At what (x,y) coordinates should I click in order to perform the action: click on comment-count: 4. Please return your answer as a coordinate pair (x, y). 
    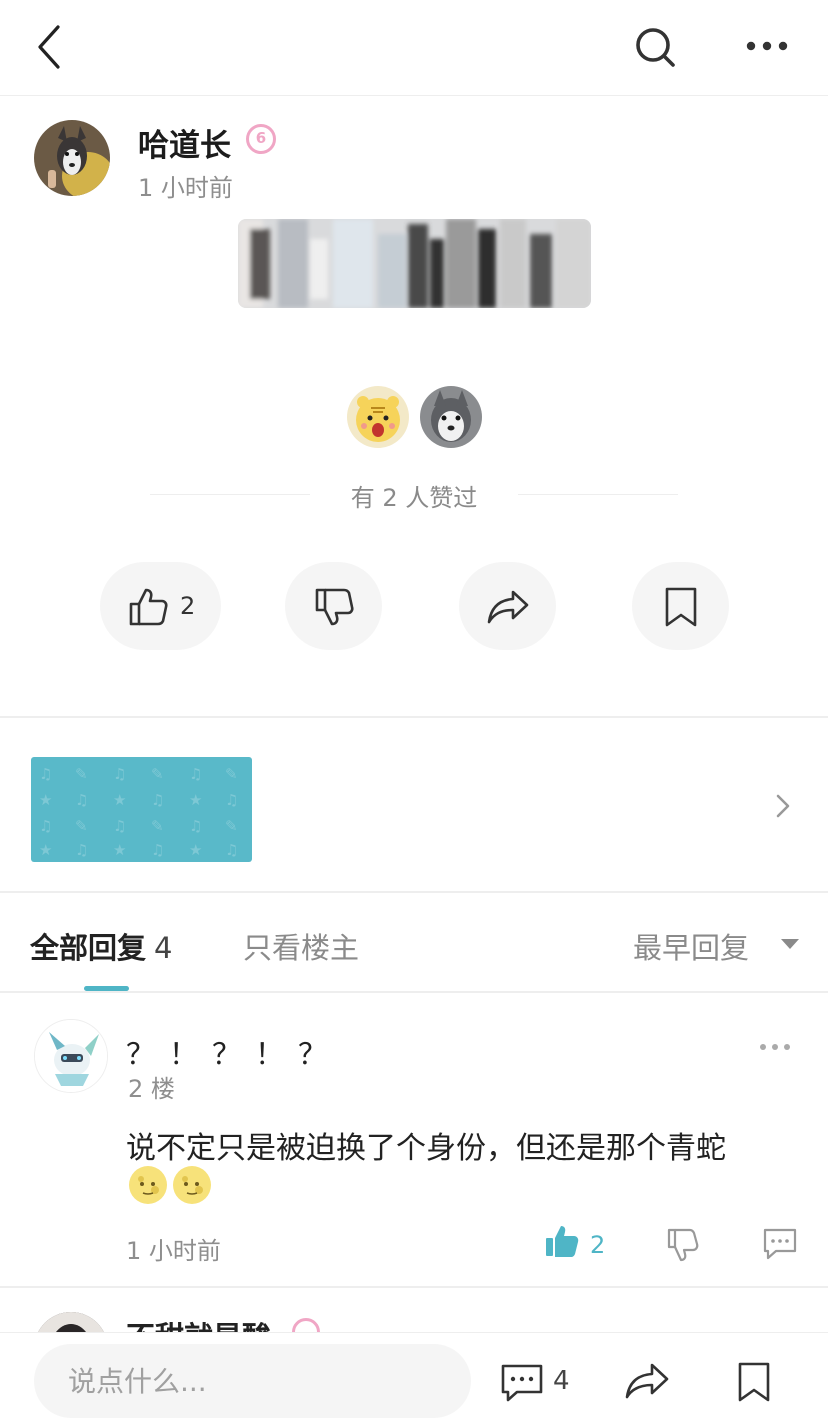
    Looking at the image, I should click on (561, 1381).